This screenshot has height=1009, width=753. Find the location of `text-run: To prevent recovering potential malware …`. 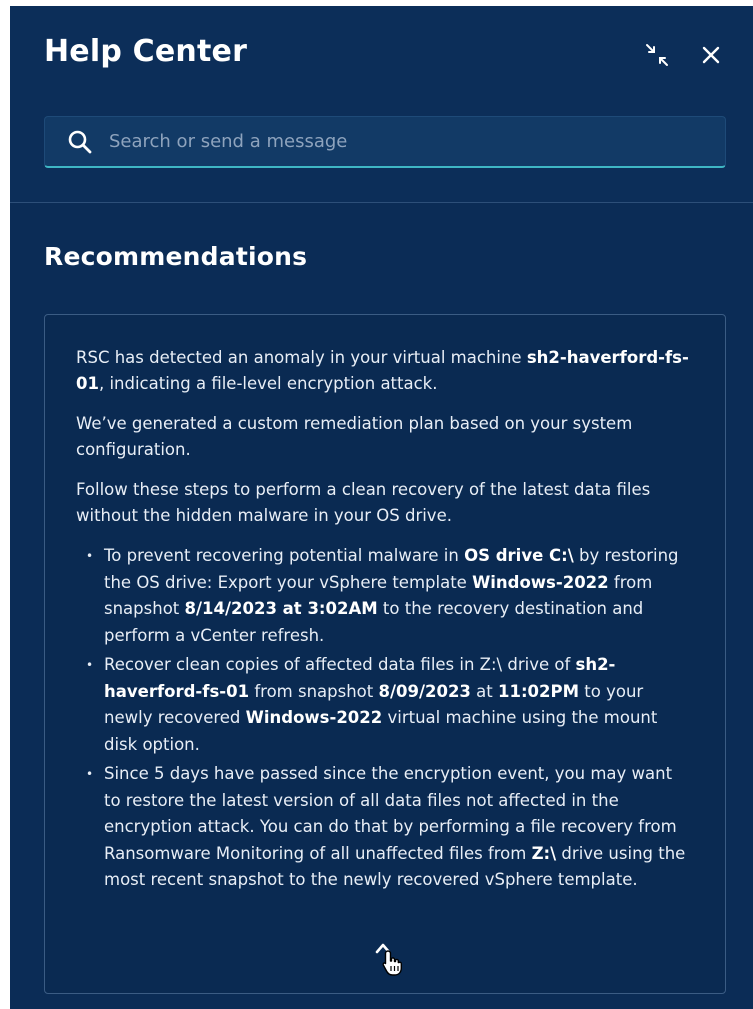

text-run: To prevent recovering potential malware … is located at coordinates (284, 555).